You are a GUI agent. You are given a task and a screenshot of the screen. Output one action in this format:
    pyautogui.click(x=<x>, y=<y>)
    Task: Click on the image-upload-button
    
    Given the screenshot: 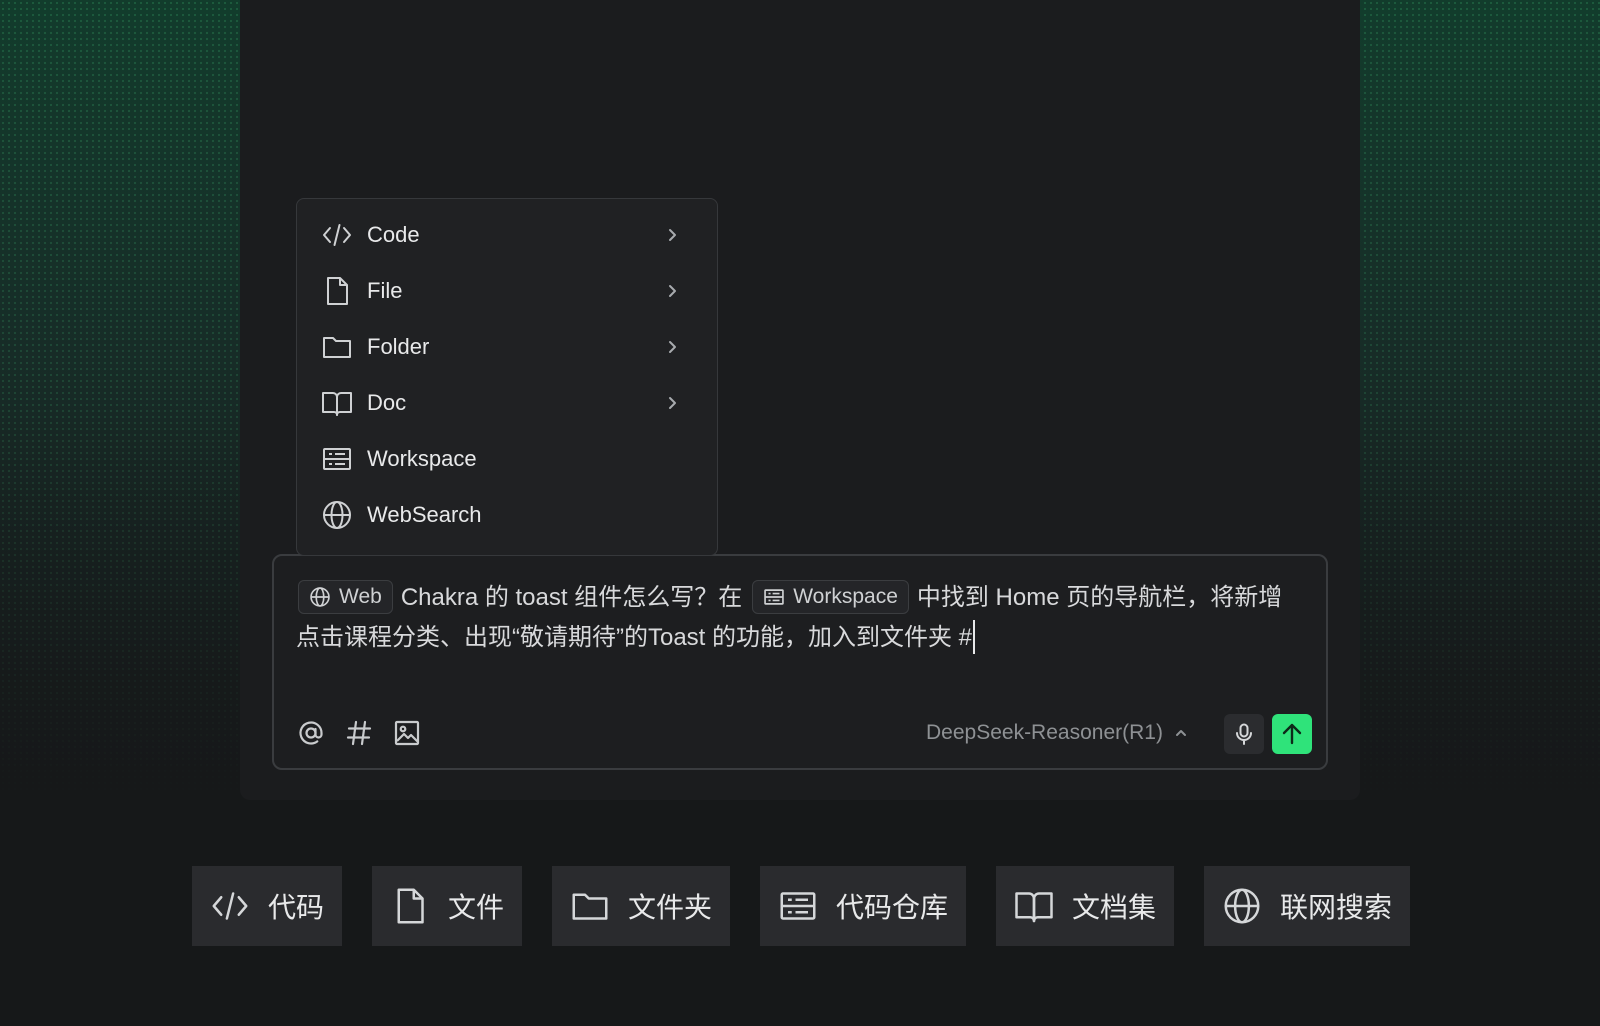 What is the action you would take?
    pyautogui.click(x=407, y=733)
    